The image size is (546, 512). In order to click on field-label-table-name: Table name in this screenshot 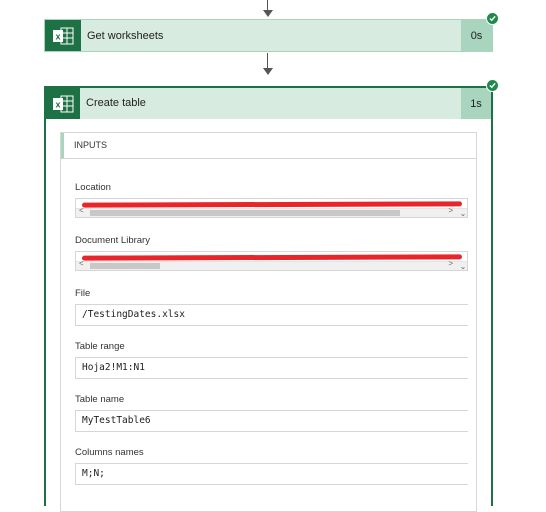, I will do `click(100, 399)`.